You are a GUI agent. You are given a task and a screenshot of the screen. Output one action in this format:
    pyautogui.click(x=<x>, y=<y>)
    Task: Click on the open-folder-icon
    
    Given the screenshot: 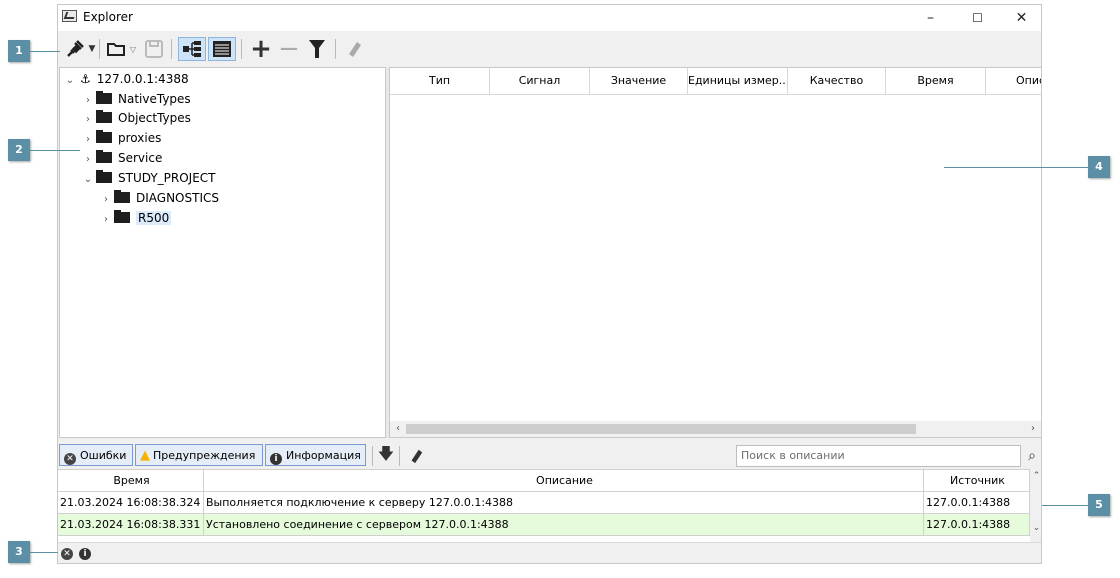 What is the action you would take?
    pyautogui.click(x=117, y=49)
    